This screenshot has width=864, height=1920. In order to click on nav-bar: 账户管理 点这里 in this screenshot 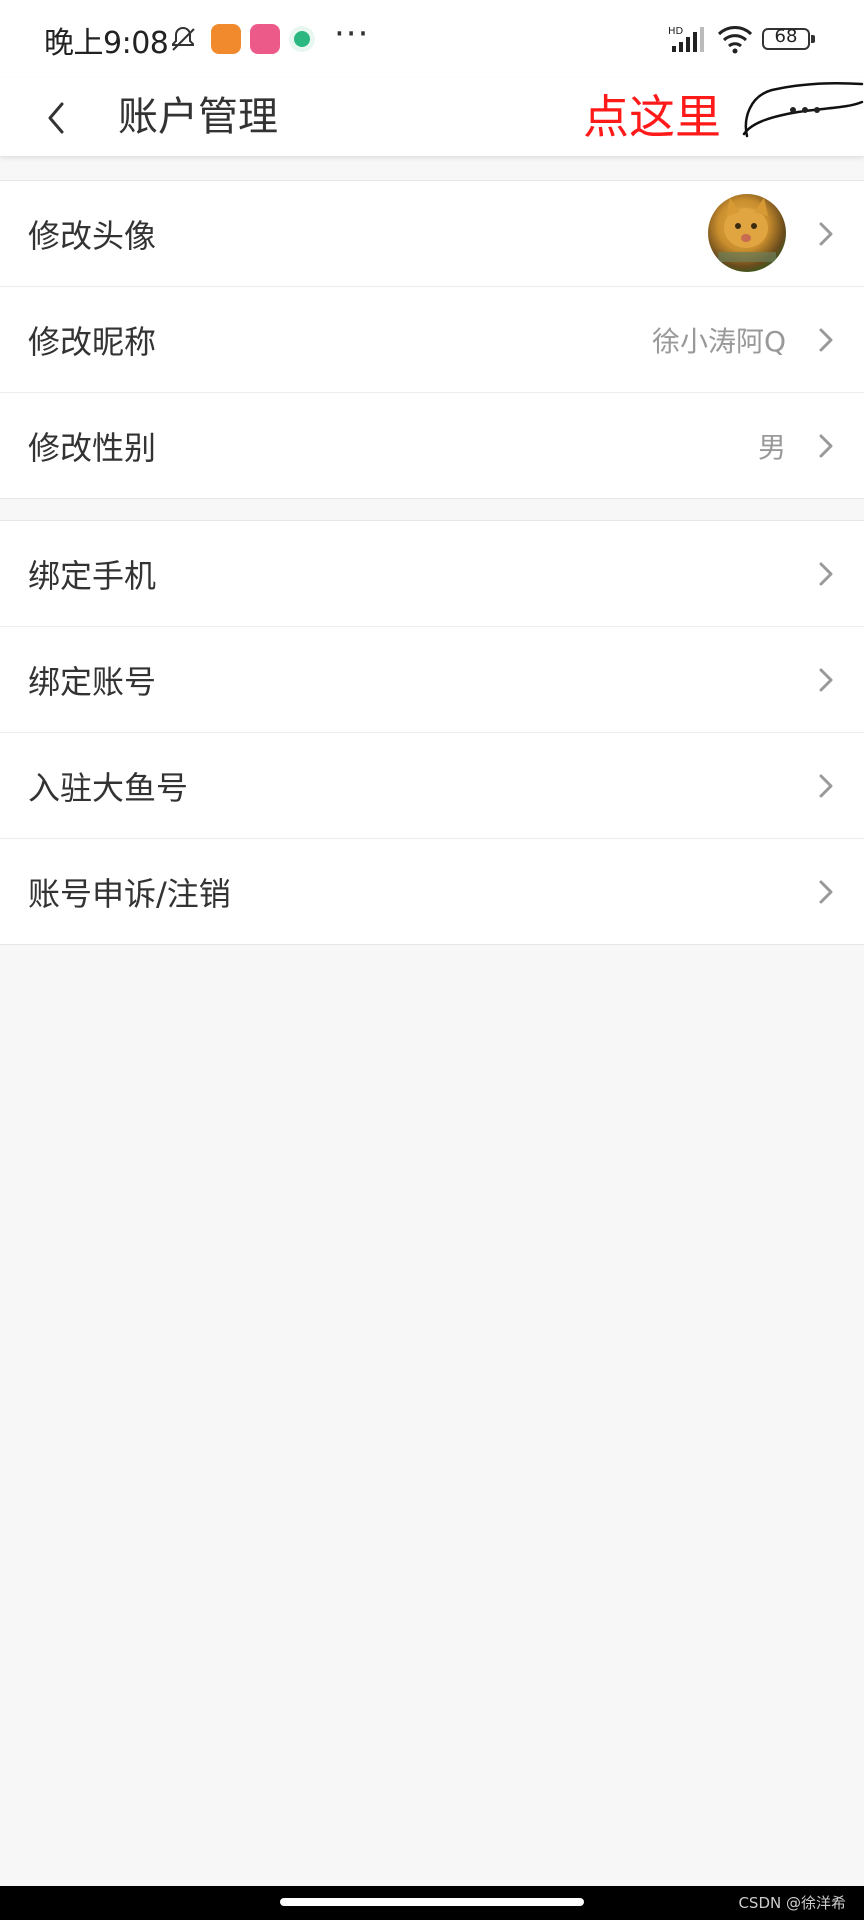, I will do `click(432, 117)`.